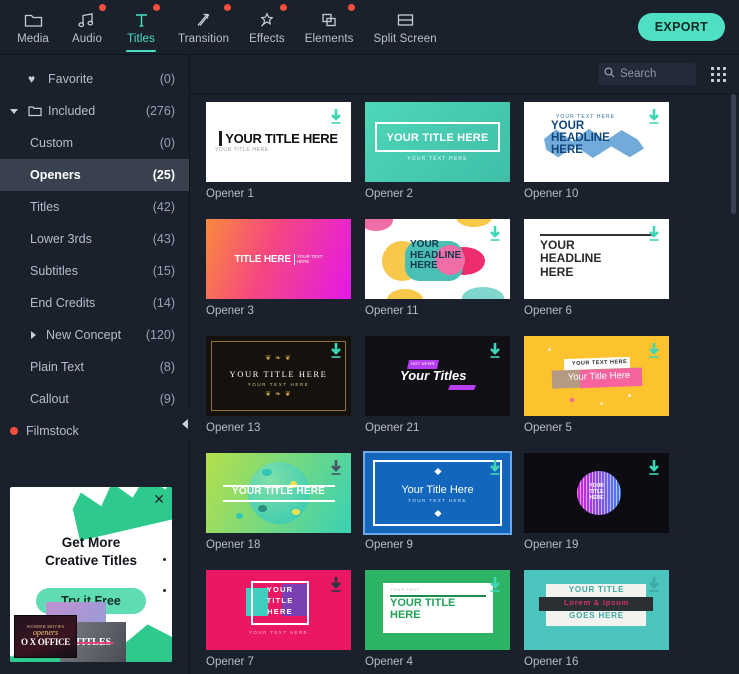  I want to click on library-item: YOUR TEXT HERE Your Title Here Opener 5, so click(596, 394).